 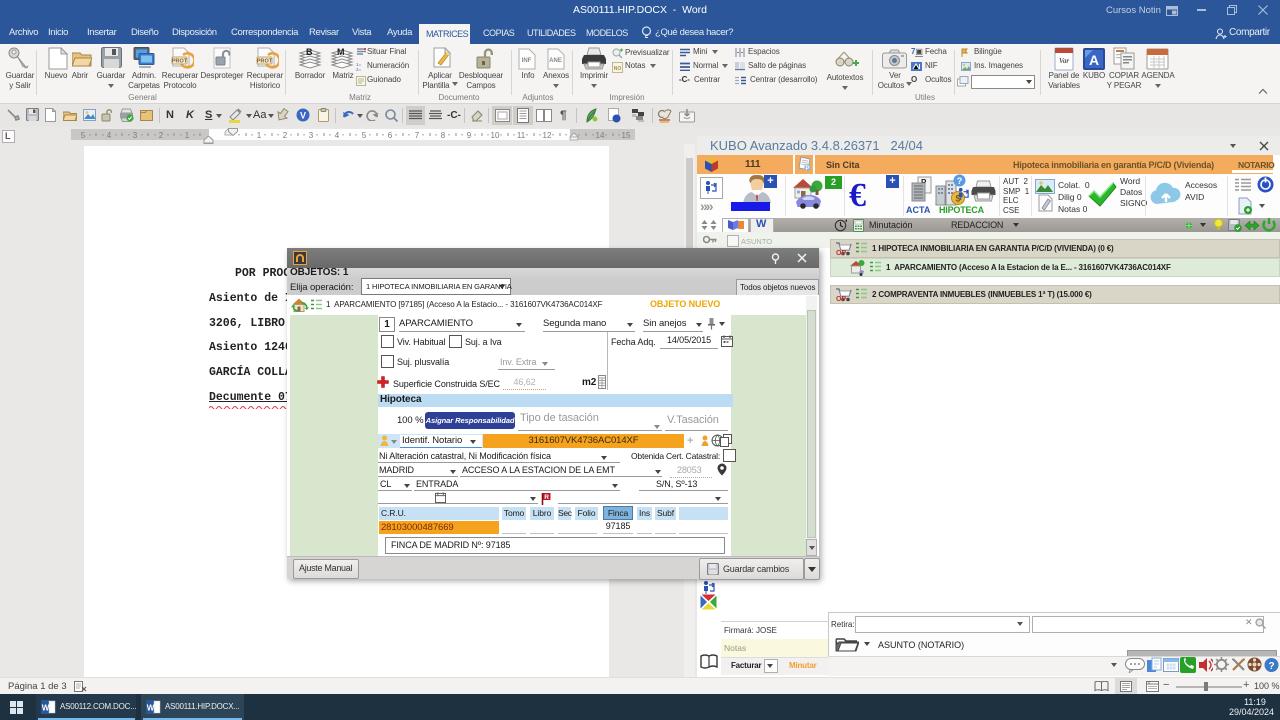 I want to click on svg-text: A, so click(x=1094, y=60).